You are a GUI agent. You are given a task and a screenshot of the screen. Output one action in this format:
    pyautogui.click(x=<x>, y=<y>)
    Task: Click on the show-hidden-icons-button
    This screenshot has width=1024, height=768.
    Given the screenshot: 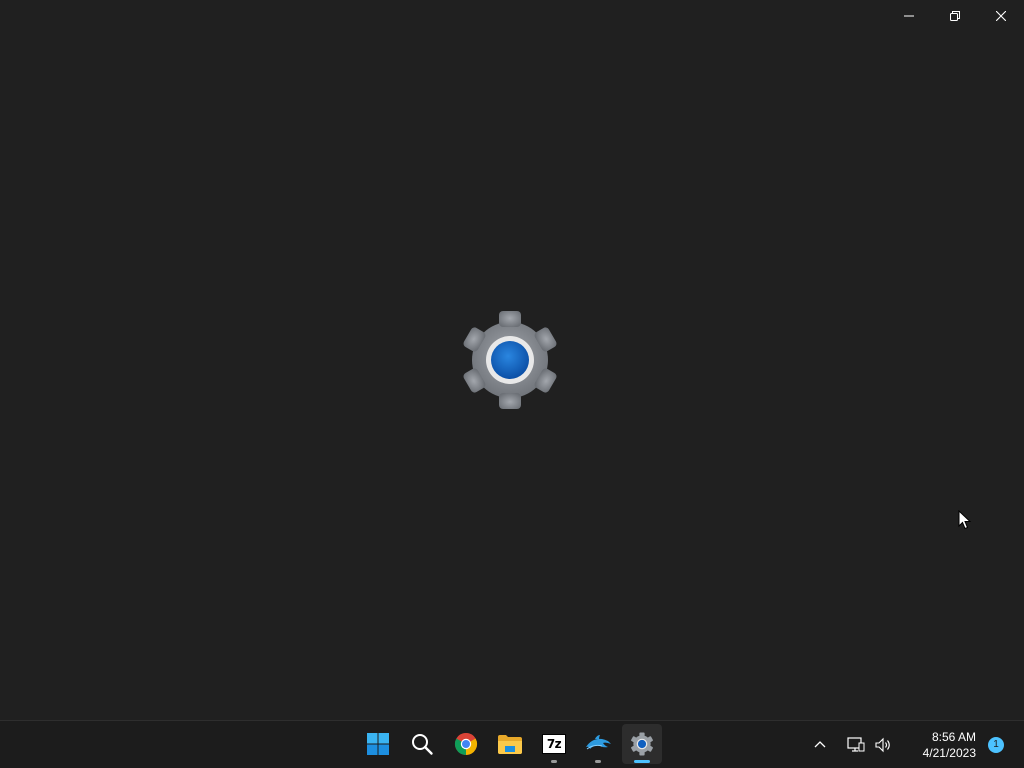 What is the action you would take?
    pyautogui.click(x=820, y=745)
    